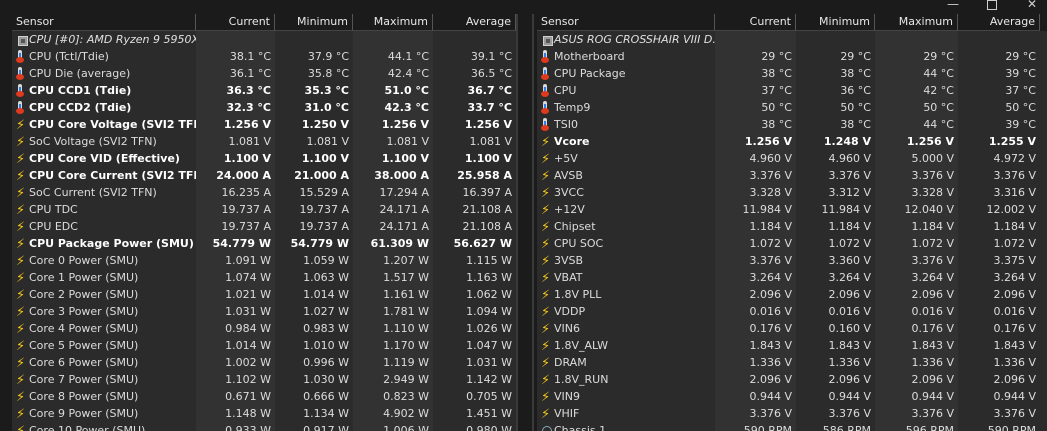 The image size is (1047, 431). What do you see at coordinates (243, 175) in the screenshot?
I see `value-current: 24.000 A` at bounding box center [243, 175].